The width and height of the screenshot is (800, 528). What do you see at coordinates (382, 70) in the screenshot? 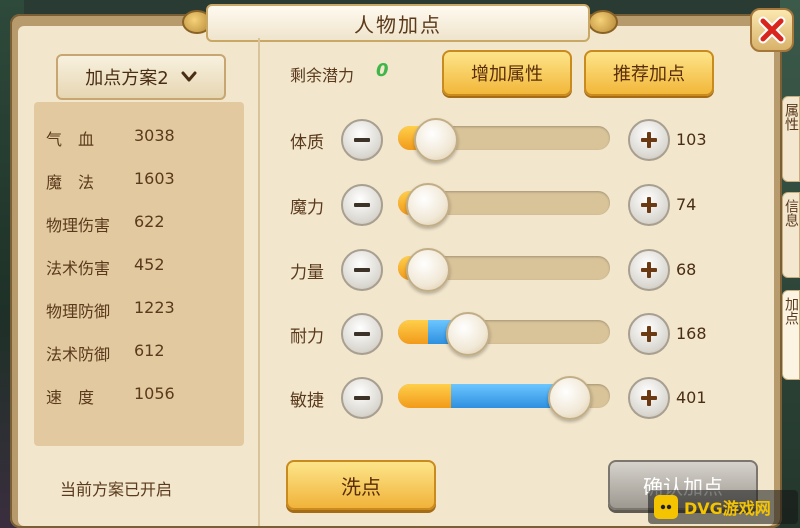
I see `potential-value: 0` at bounding box center [382, 70].